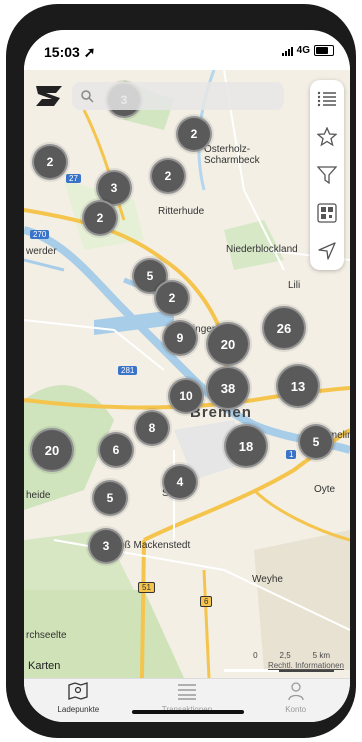 The image size is (362, 742). What do you see at coordinates (296, 709) in the screenshot?
I see `tab-label-konto: Konto` at bounding box center [296, 709].